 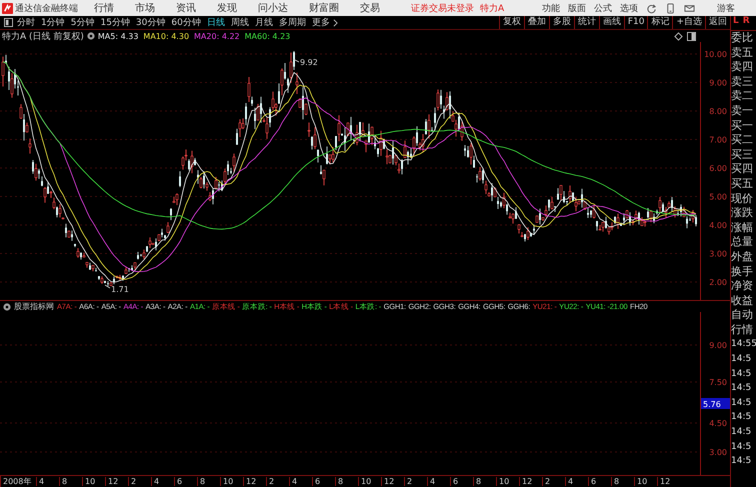 I want to click on user-label: 游客, so click(x=726, y=8).